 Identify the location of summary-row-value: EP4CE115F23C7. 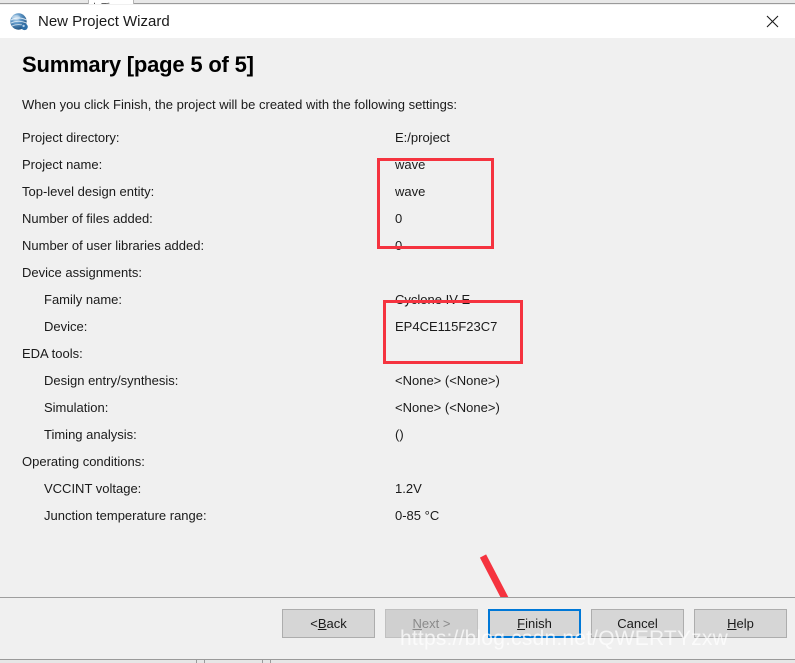
(446, 326).